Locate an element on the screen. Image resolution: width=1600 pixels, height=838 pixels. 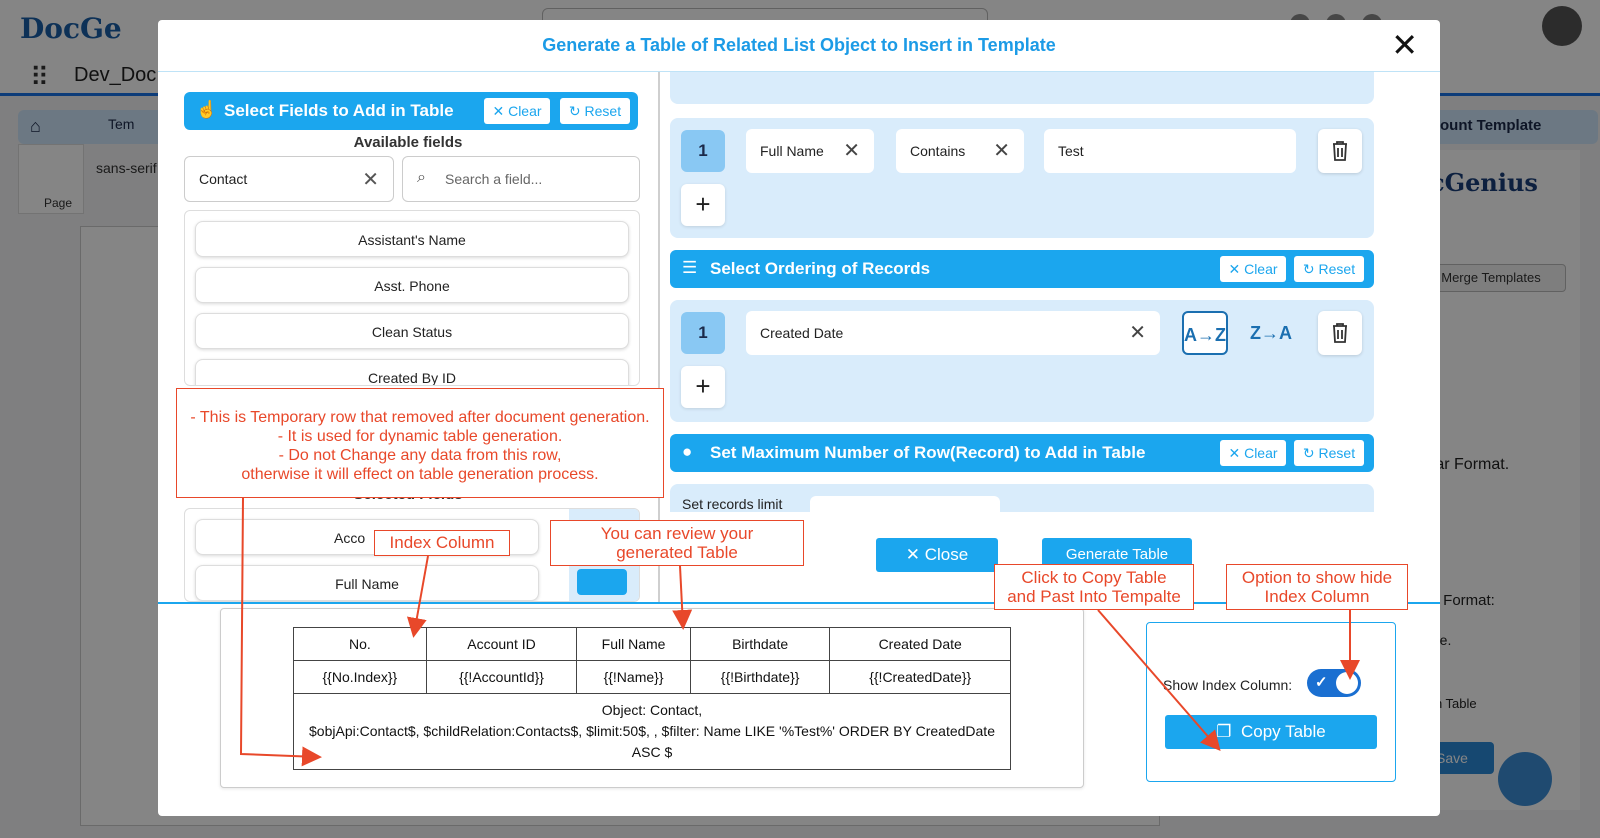
table-header-cell: Created Date is located at coordinates (920, 644).